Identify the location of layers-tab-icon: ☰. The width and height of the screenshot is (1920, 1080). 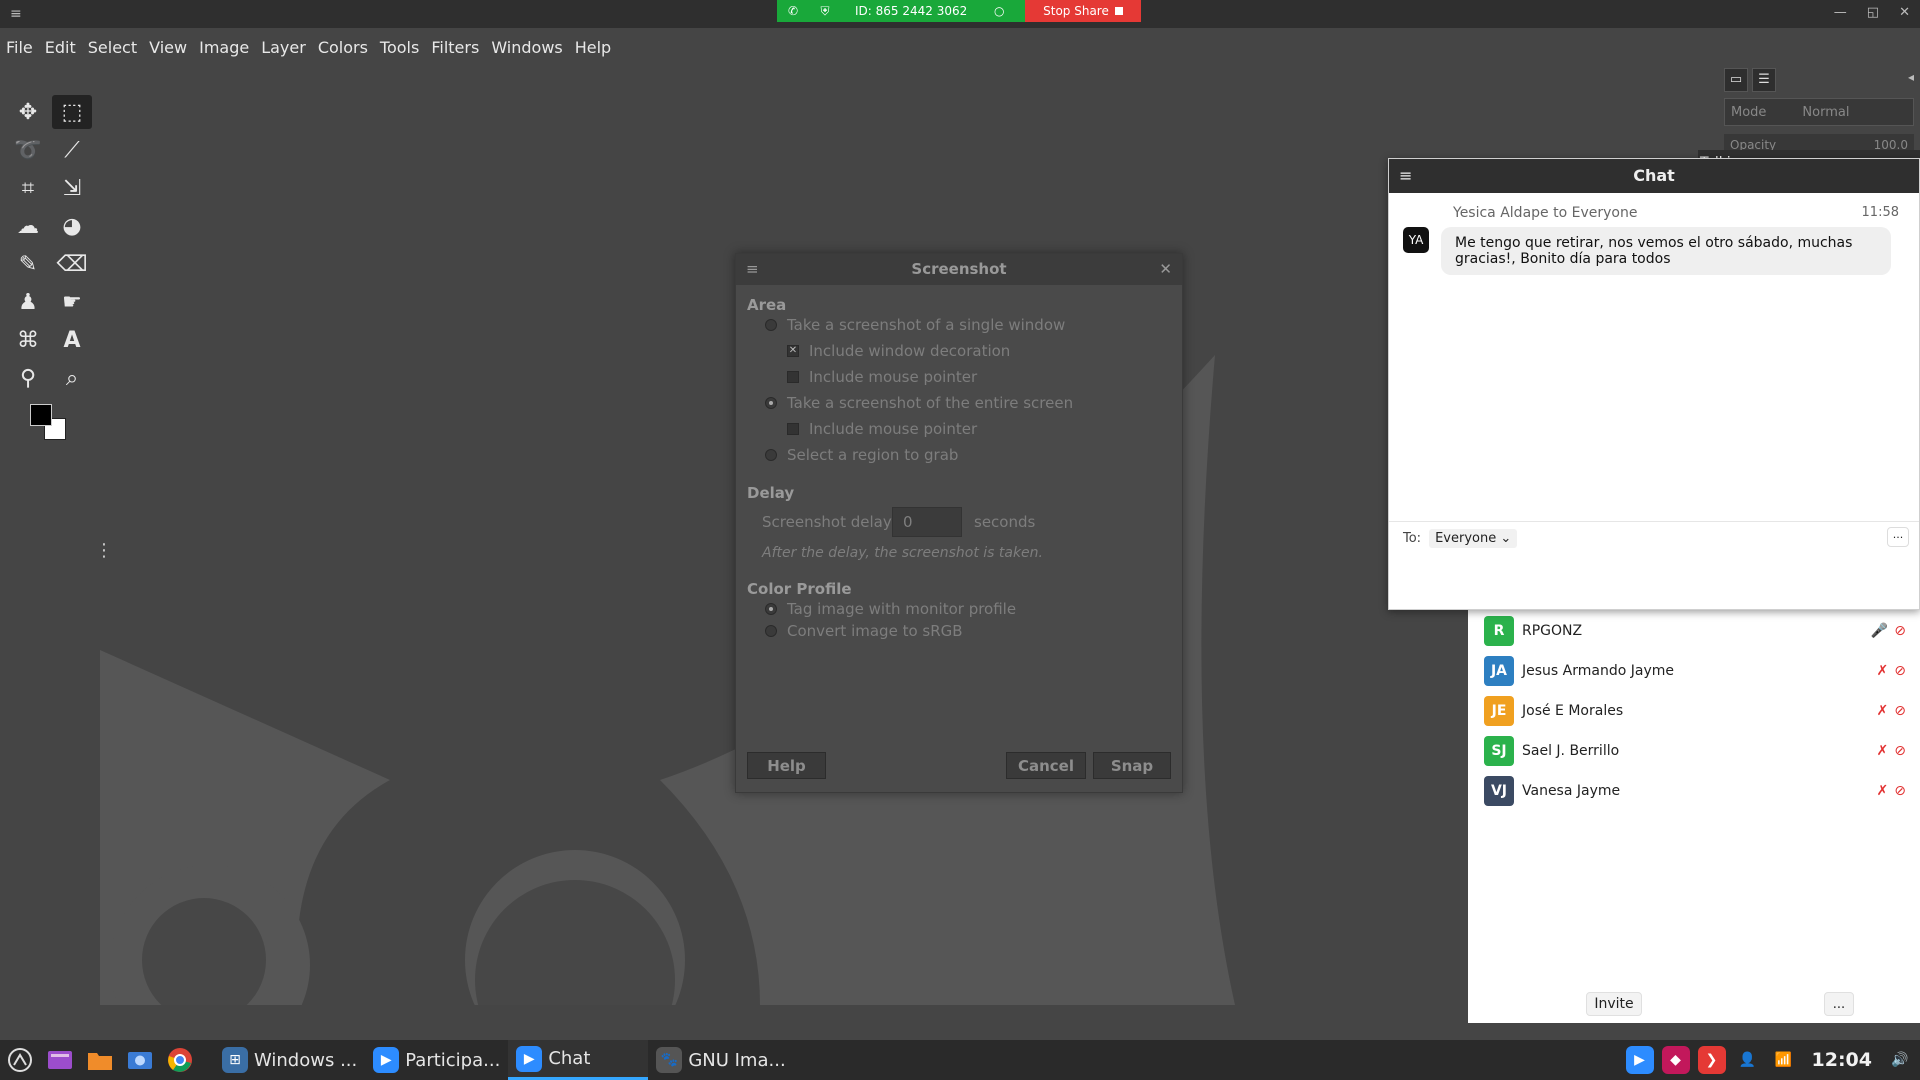
(1764, 80).